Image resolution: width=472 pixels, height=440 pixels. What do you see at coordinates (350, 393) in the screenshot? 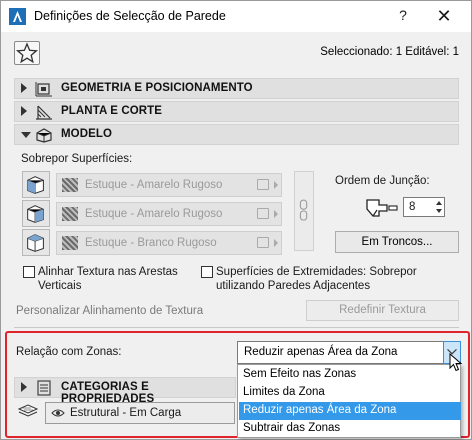
I see `menu-item-zone-boundary: Limites da Zona` at bounding box center [350, 393].